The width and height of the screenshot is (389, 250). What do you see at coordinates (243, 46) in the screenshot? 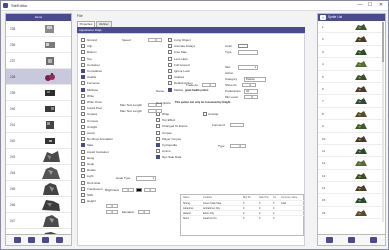
I see `color-swatch` at bounding box center [243, 46].